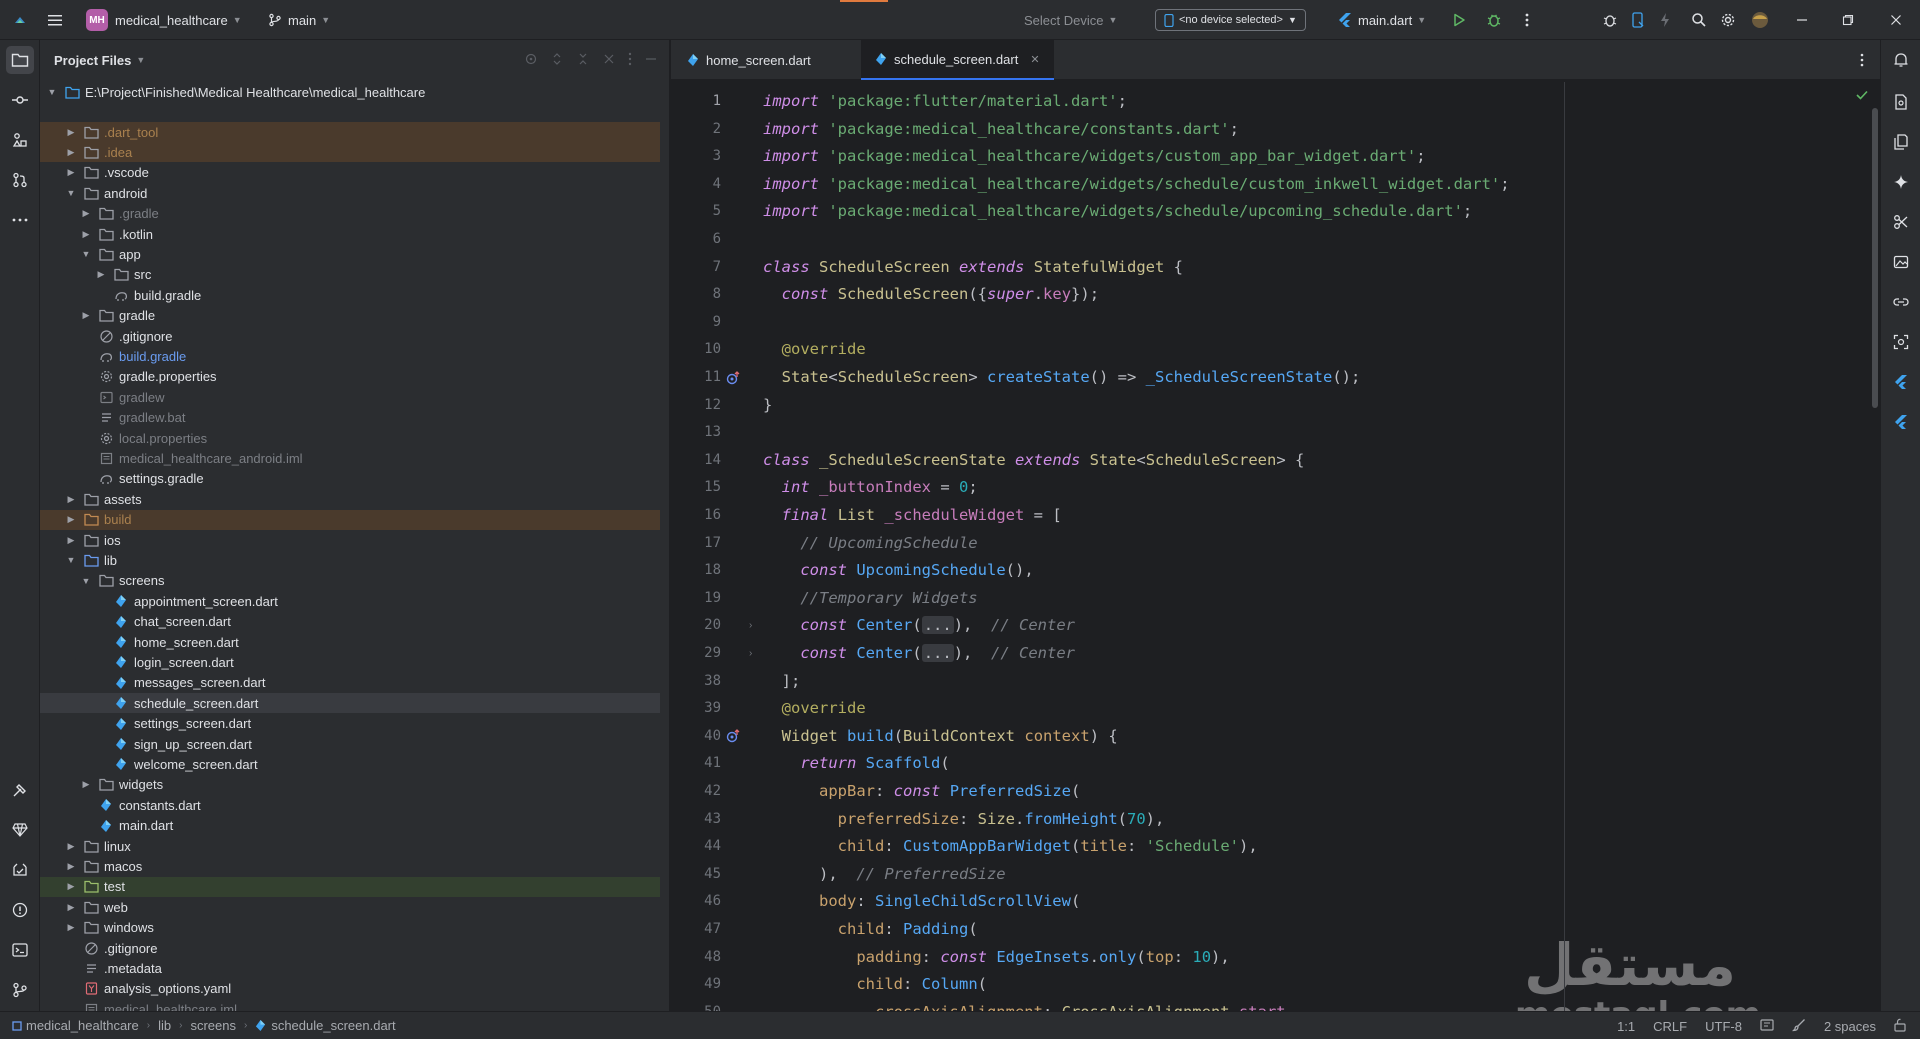 Image resolution: width=1920 pixels, height=1039 pixels. Describe the element at coordinates (912, 515) in the screenshot. I see `code-line: final List _scheduleWidget = [` at that location.